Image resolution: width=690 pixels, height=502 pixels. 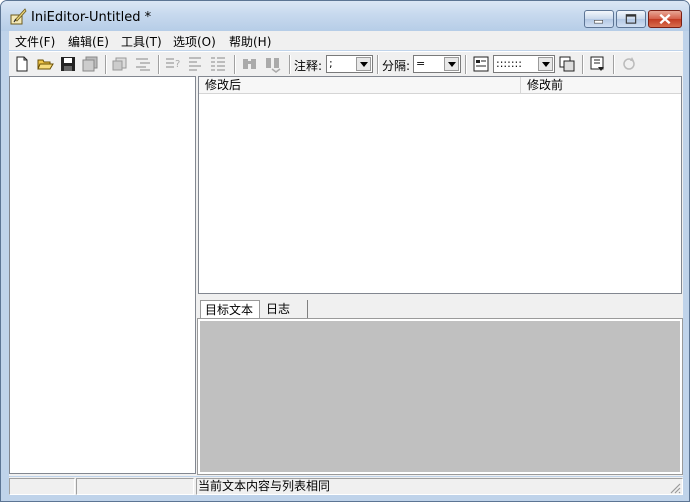 I want to click on status-message: 当前文本内容与列表相同, so click(x=439, y=486).